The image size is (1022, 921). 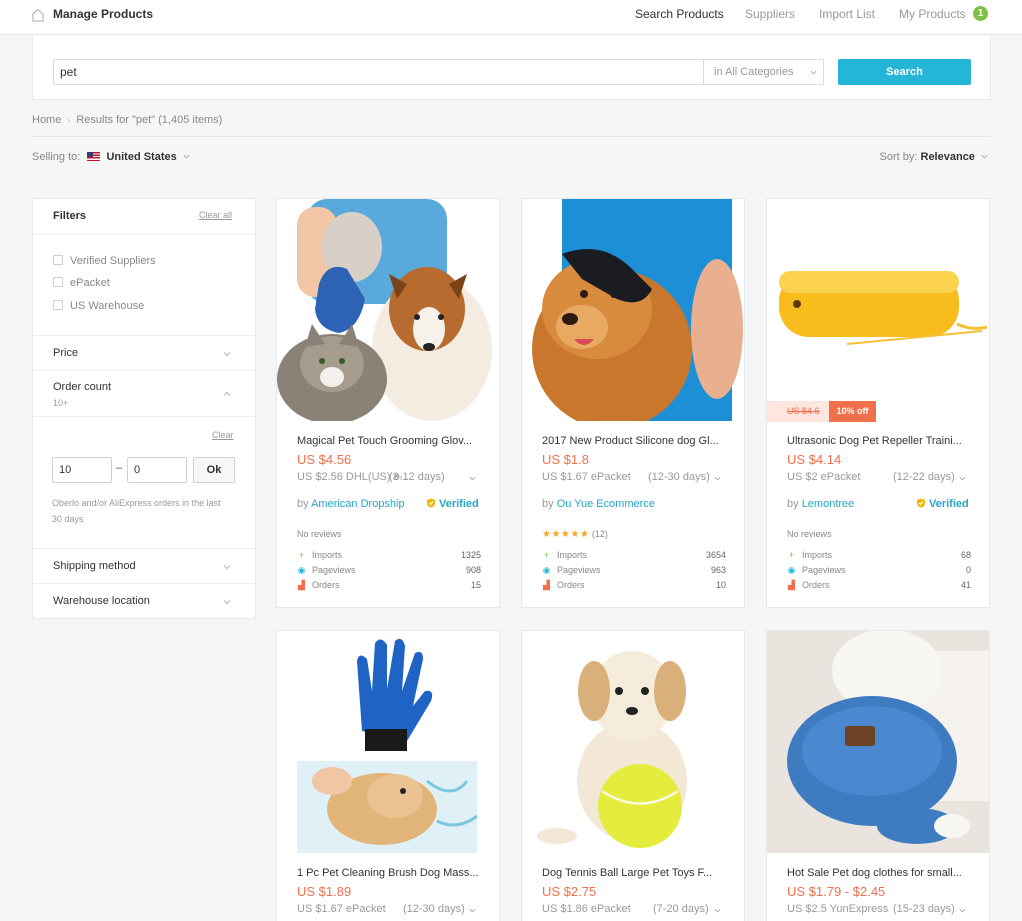 What do you see at coordinates (107, 306) in the screenshot?
I see `checkbox-label: US Warehouse` at bounding box center [107, 306].